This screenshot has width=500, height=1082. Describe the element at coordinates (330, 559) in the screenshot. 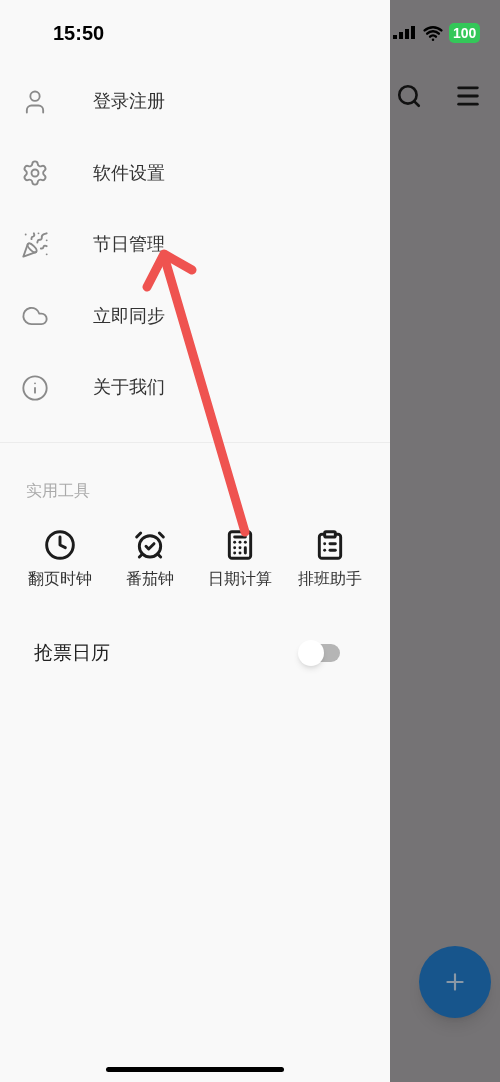

I see `tool-item: 排班助手` at that location.